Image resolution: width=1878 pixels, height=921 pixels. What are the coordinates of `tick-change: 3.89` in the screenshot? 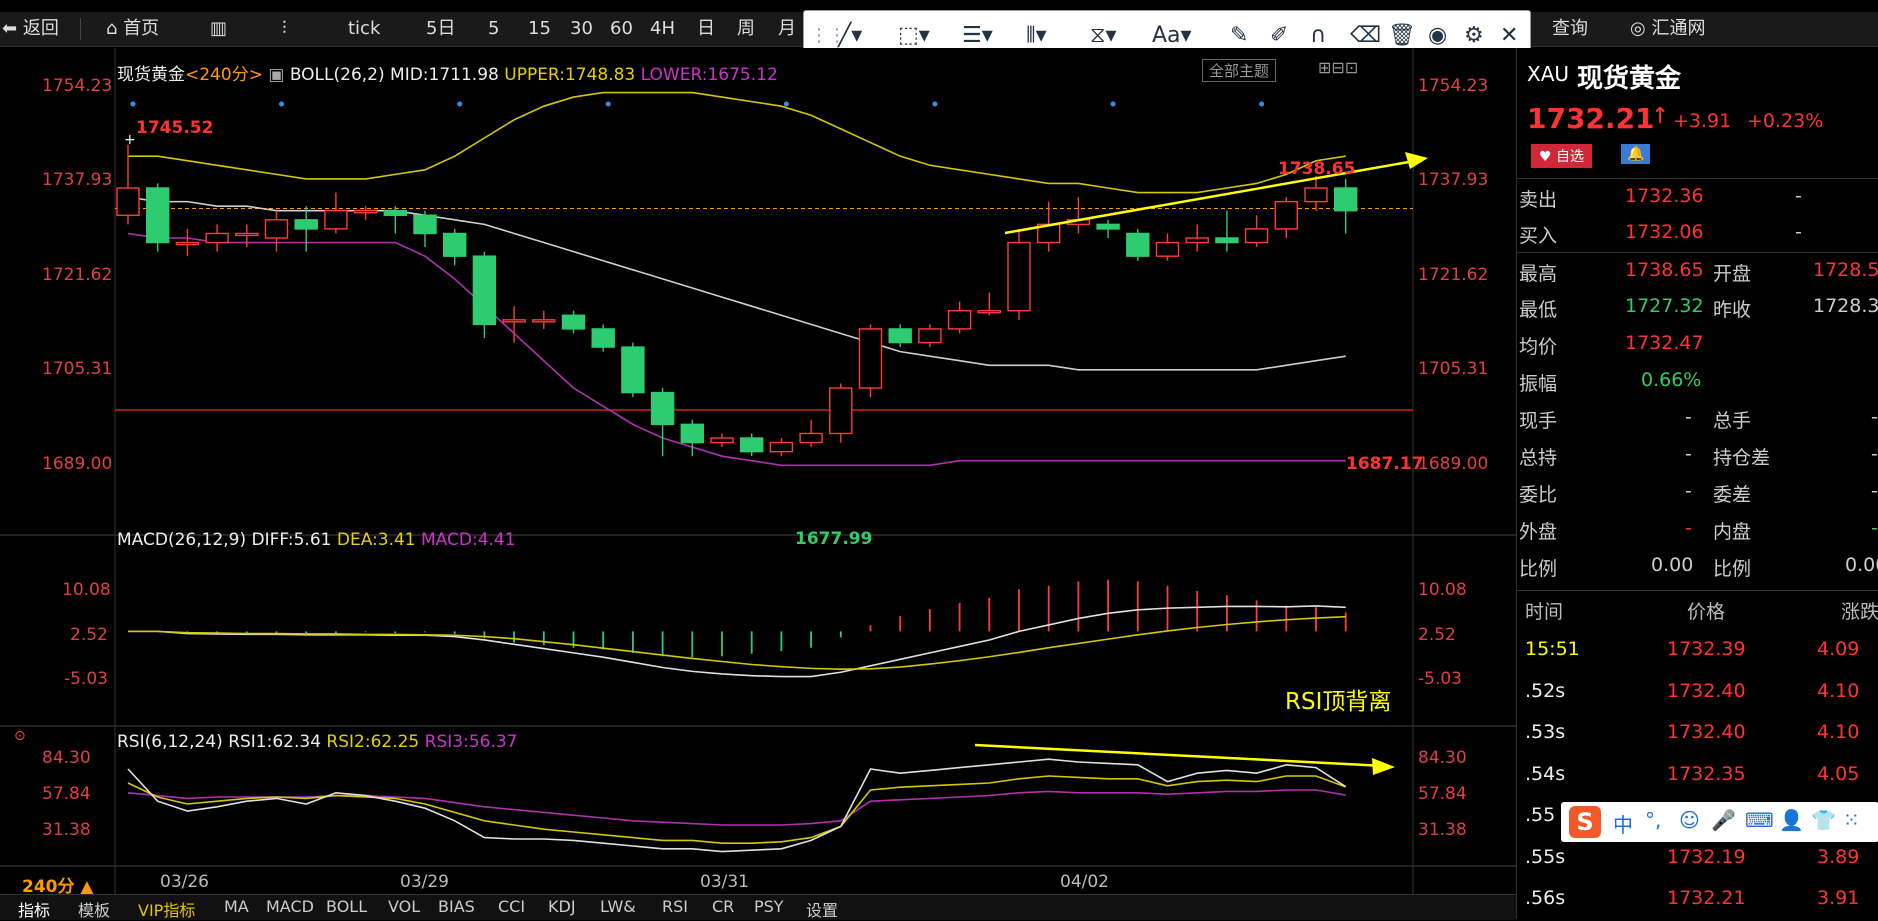 It's located at (1838, 856).